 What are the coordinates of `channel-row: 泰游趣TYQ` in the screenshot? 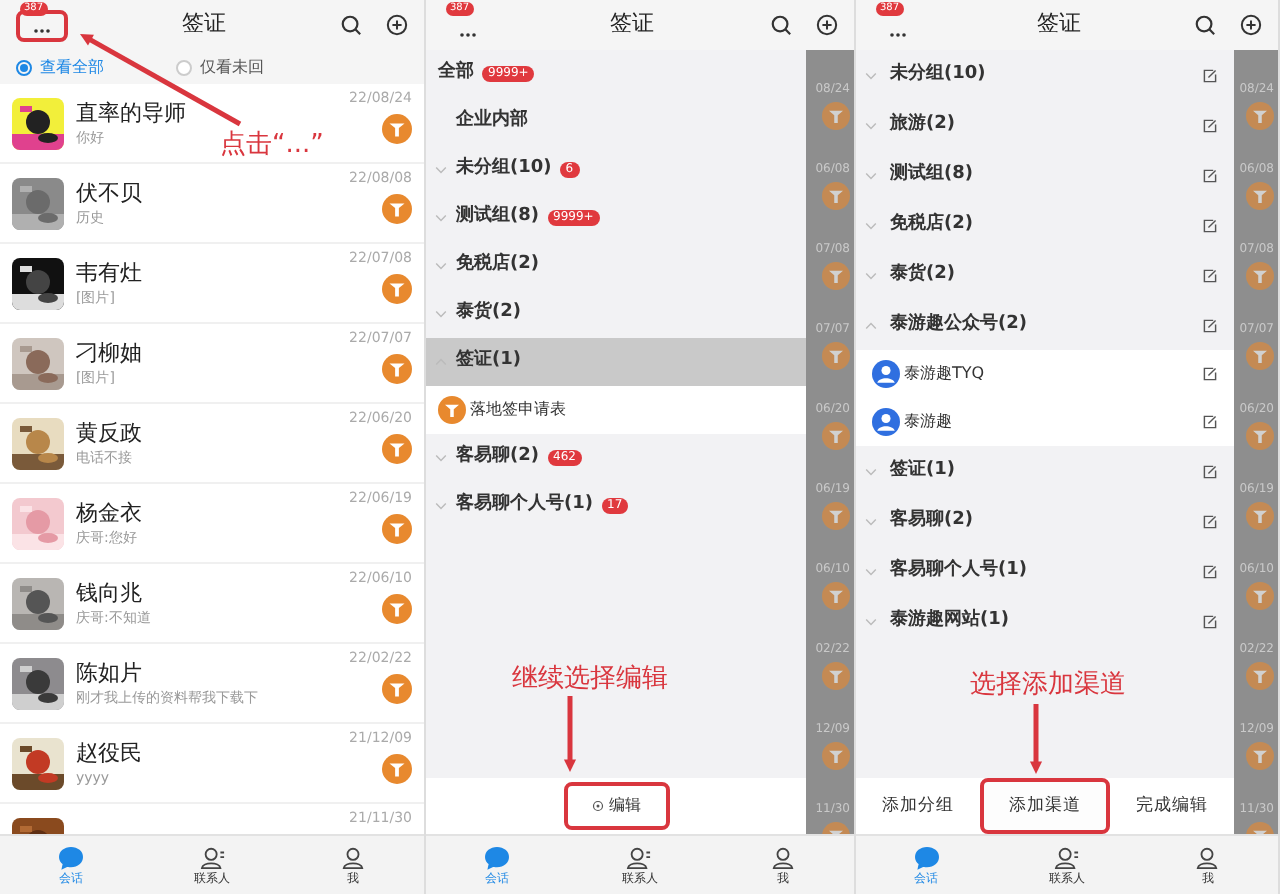 It's located at (1045, 374).